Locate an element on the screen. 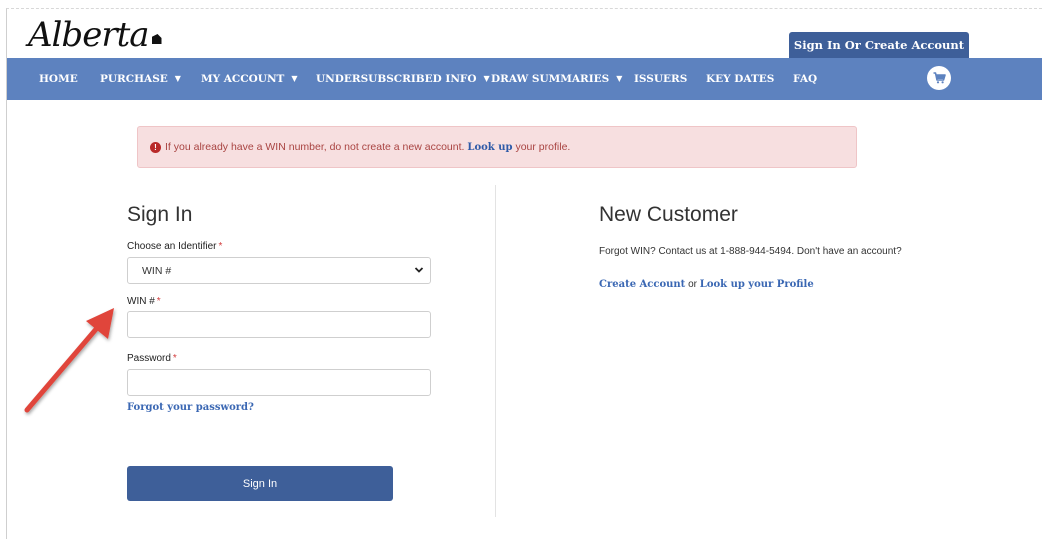 The image size is (1042, 539). create-account-link: Create Account is located at coordinates (642, 284).